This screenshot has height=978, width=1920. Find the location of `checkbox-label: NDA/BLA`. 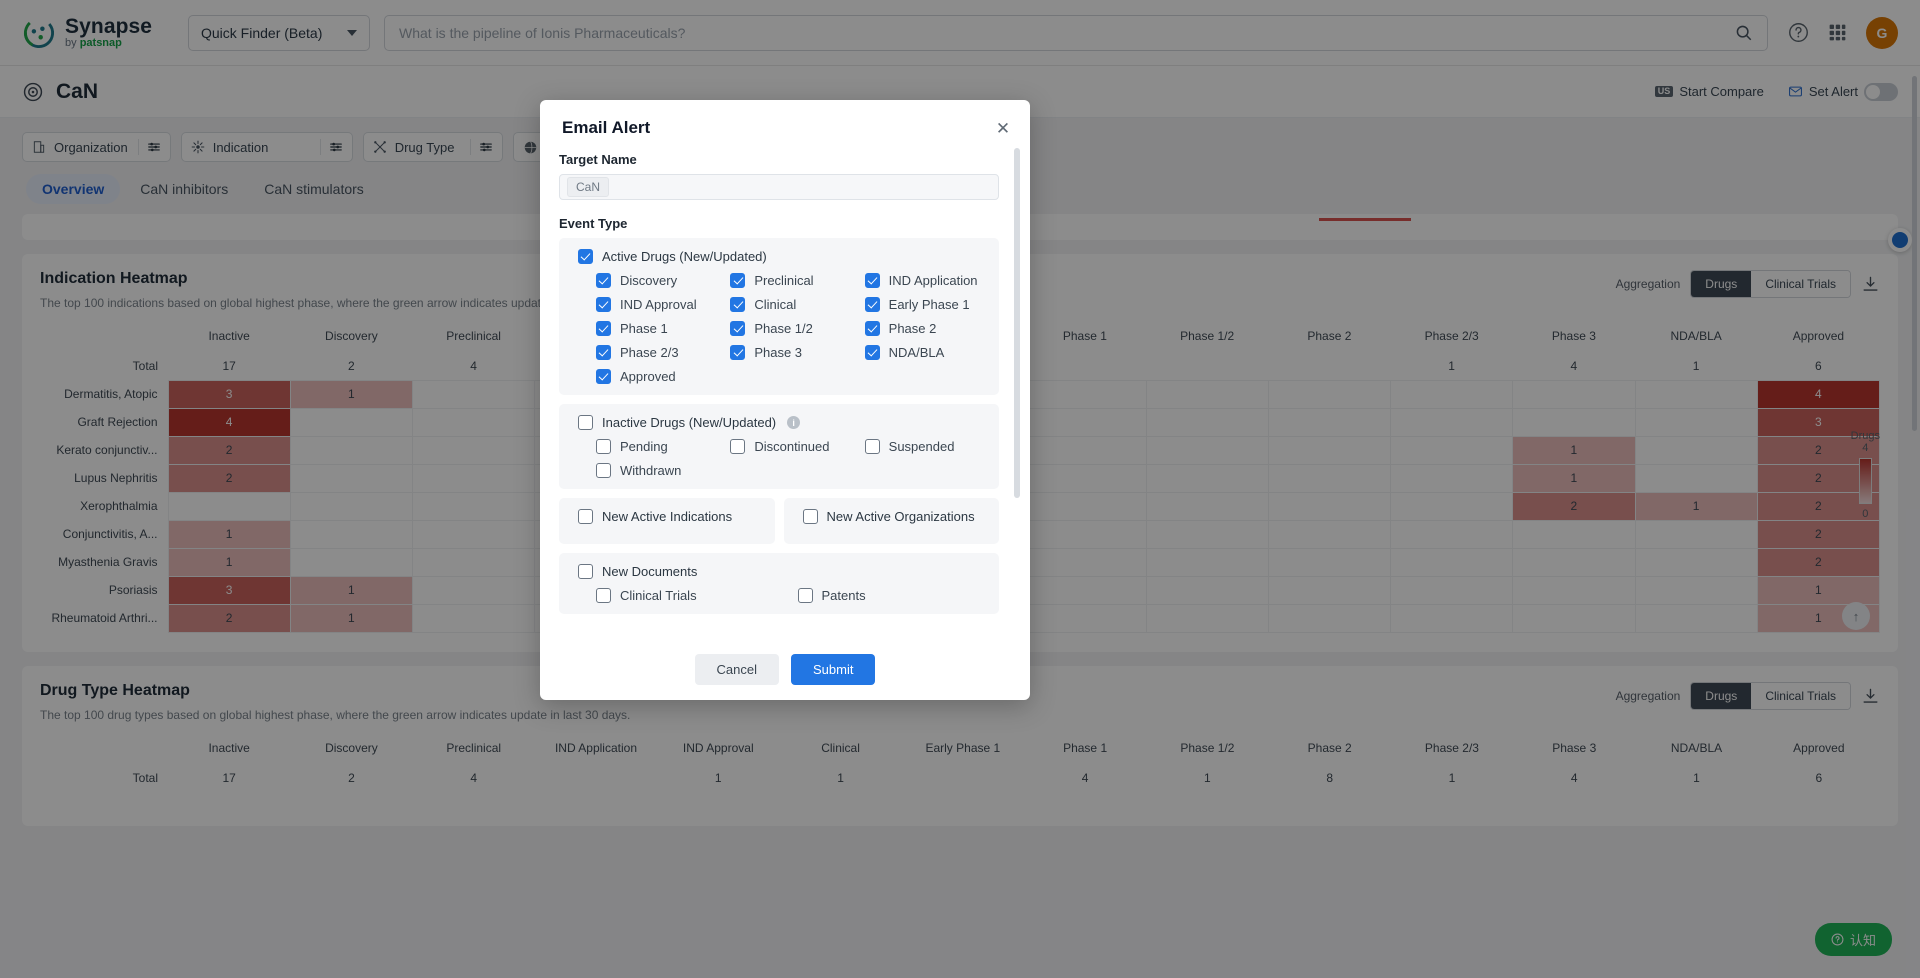

checkbox-label: NDA/BLA is located at coordinates (916, 352).